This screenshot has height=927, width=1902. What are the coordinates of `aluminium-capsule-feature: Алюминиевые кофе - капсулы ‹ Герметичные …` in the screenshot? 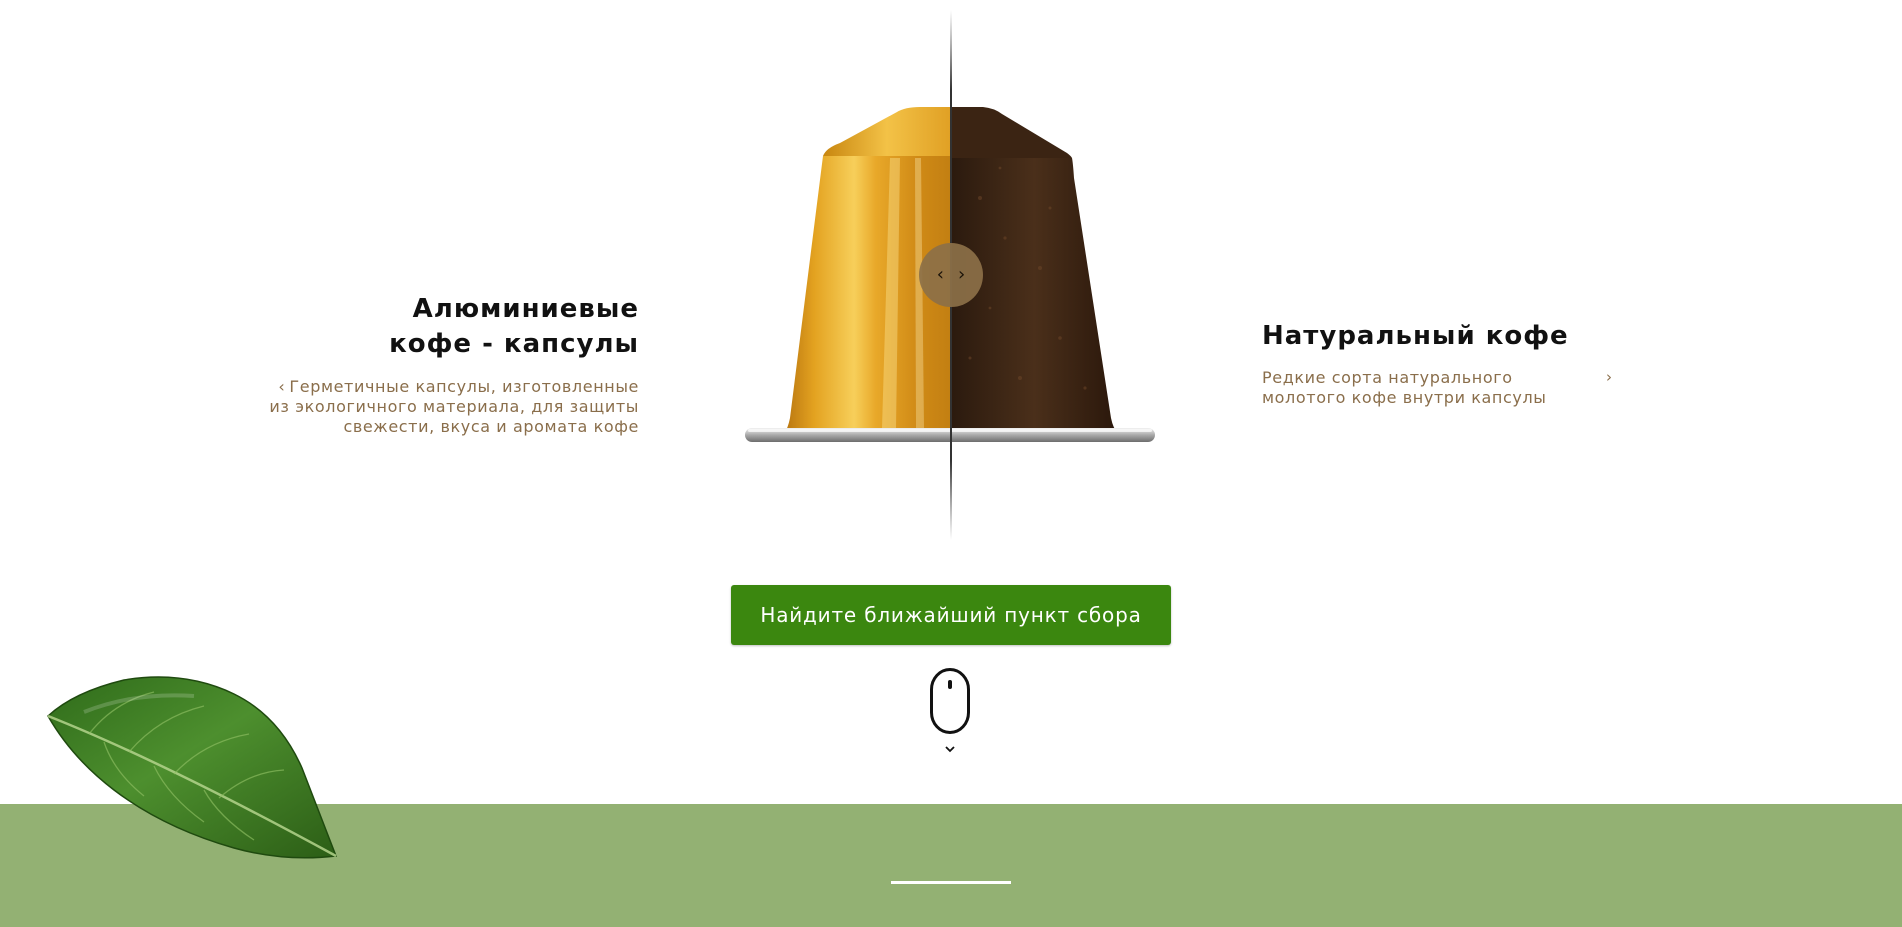 It's located at (429, 364).